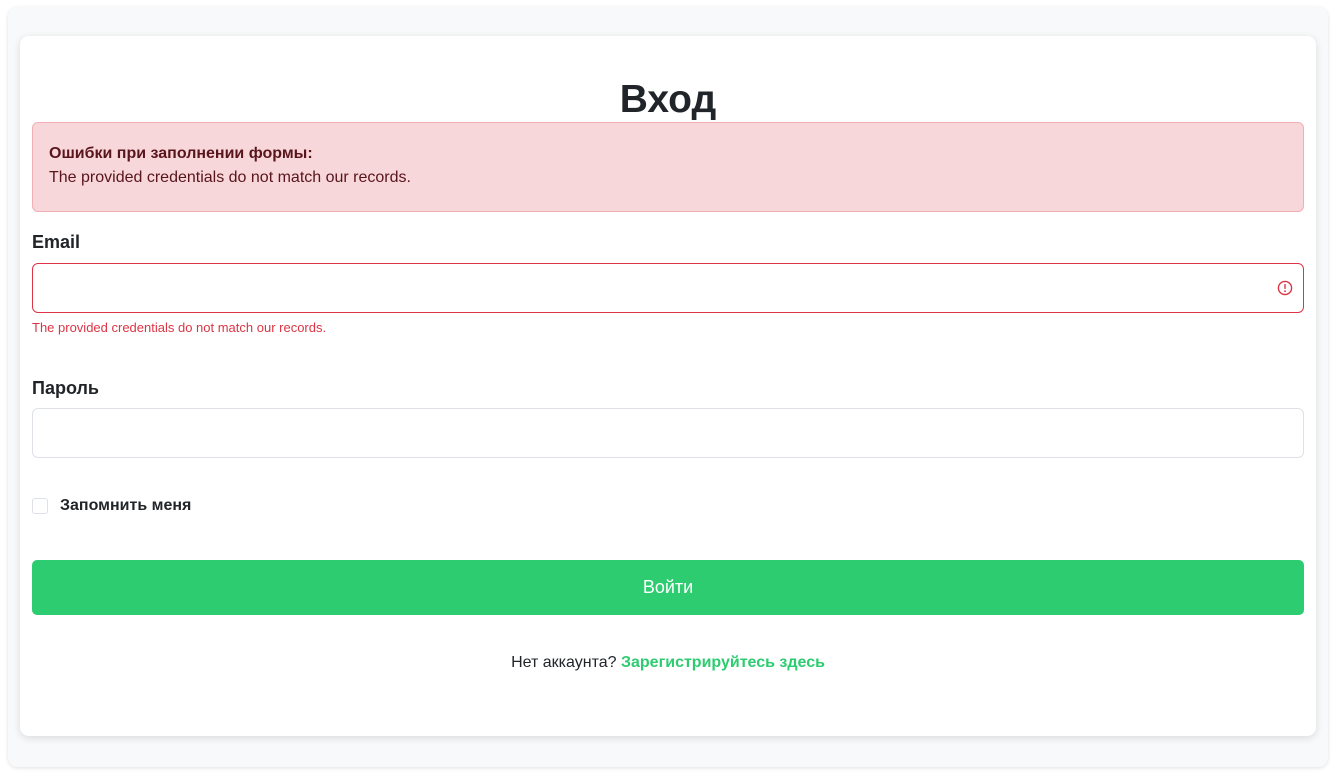  What do you see at coordinates (65, 388) in the screenshot?
I see `password-label: Пароль` at bounding box center [65, 388].